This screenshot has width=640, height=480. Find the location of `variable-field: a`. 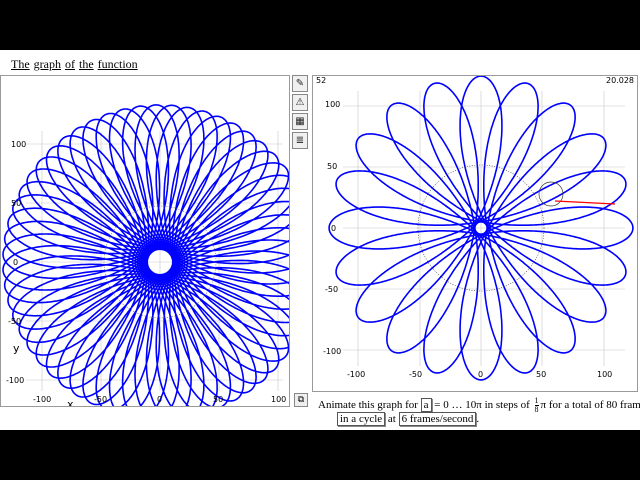

variable-field: a is located at coordinates (426, 405).